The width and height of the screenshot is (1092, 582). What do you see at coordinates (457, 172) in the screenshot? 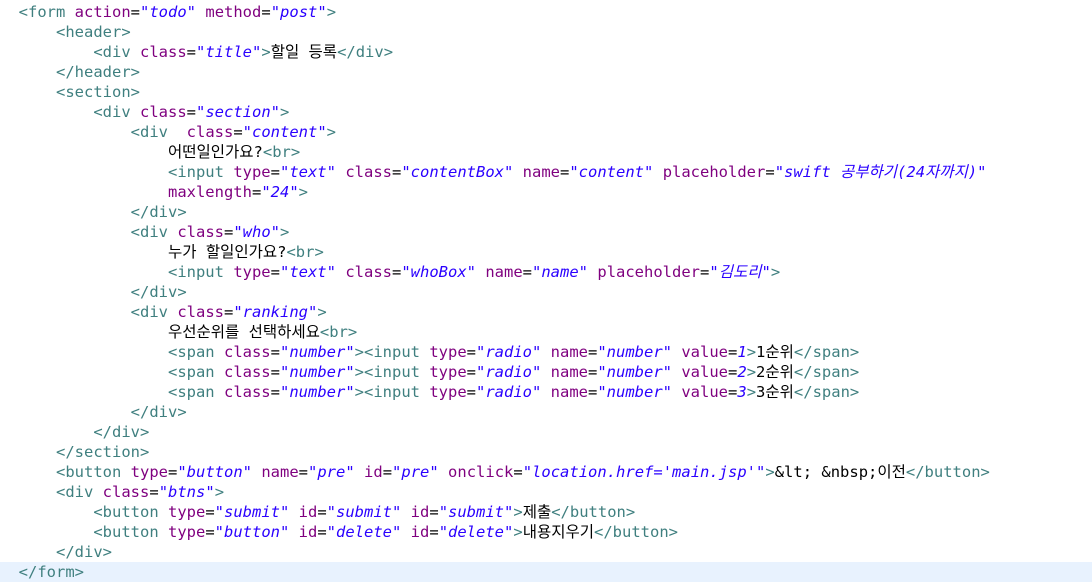
I see `code-token: "contentBox"` at bounding box center [457, 172].